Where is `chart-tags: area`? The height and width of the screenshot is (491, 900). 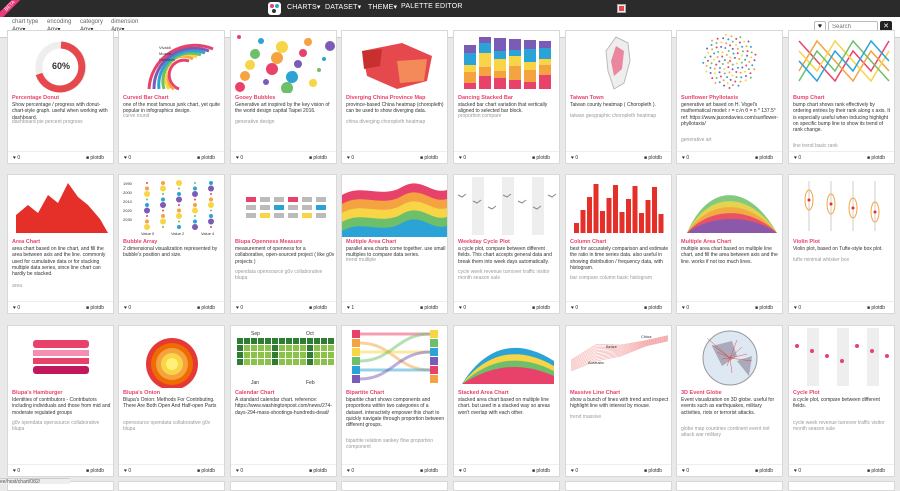 chart-tags: area is located at coordinates (62, 286).